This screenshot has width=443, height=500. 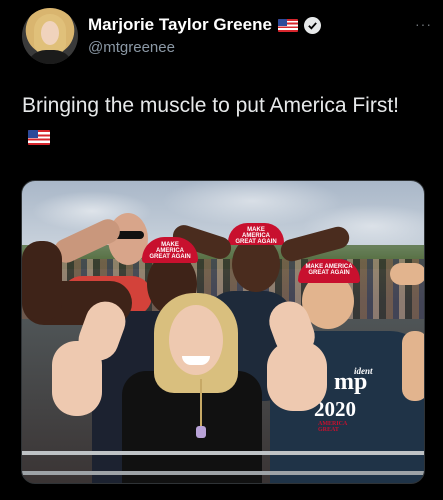 What do you see at coordinates (333, 427) in the screenshot?
I see `shirt-text-bottom: AMERICA GREAT` at bounding box center [333, 427].